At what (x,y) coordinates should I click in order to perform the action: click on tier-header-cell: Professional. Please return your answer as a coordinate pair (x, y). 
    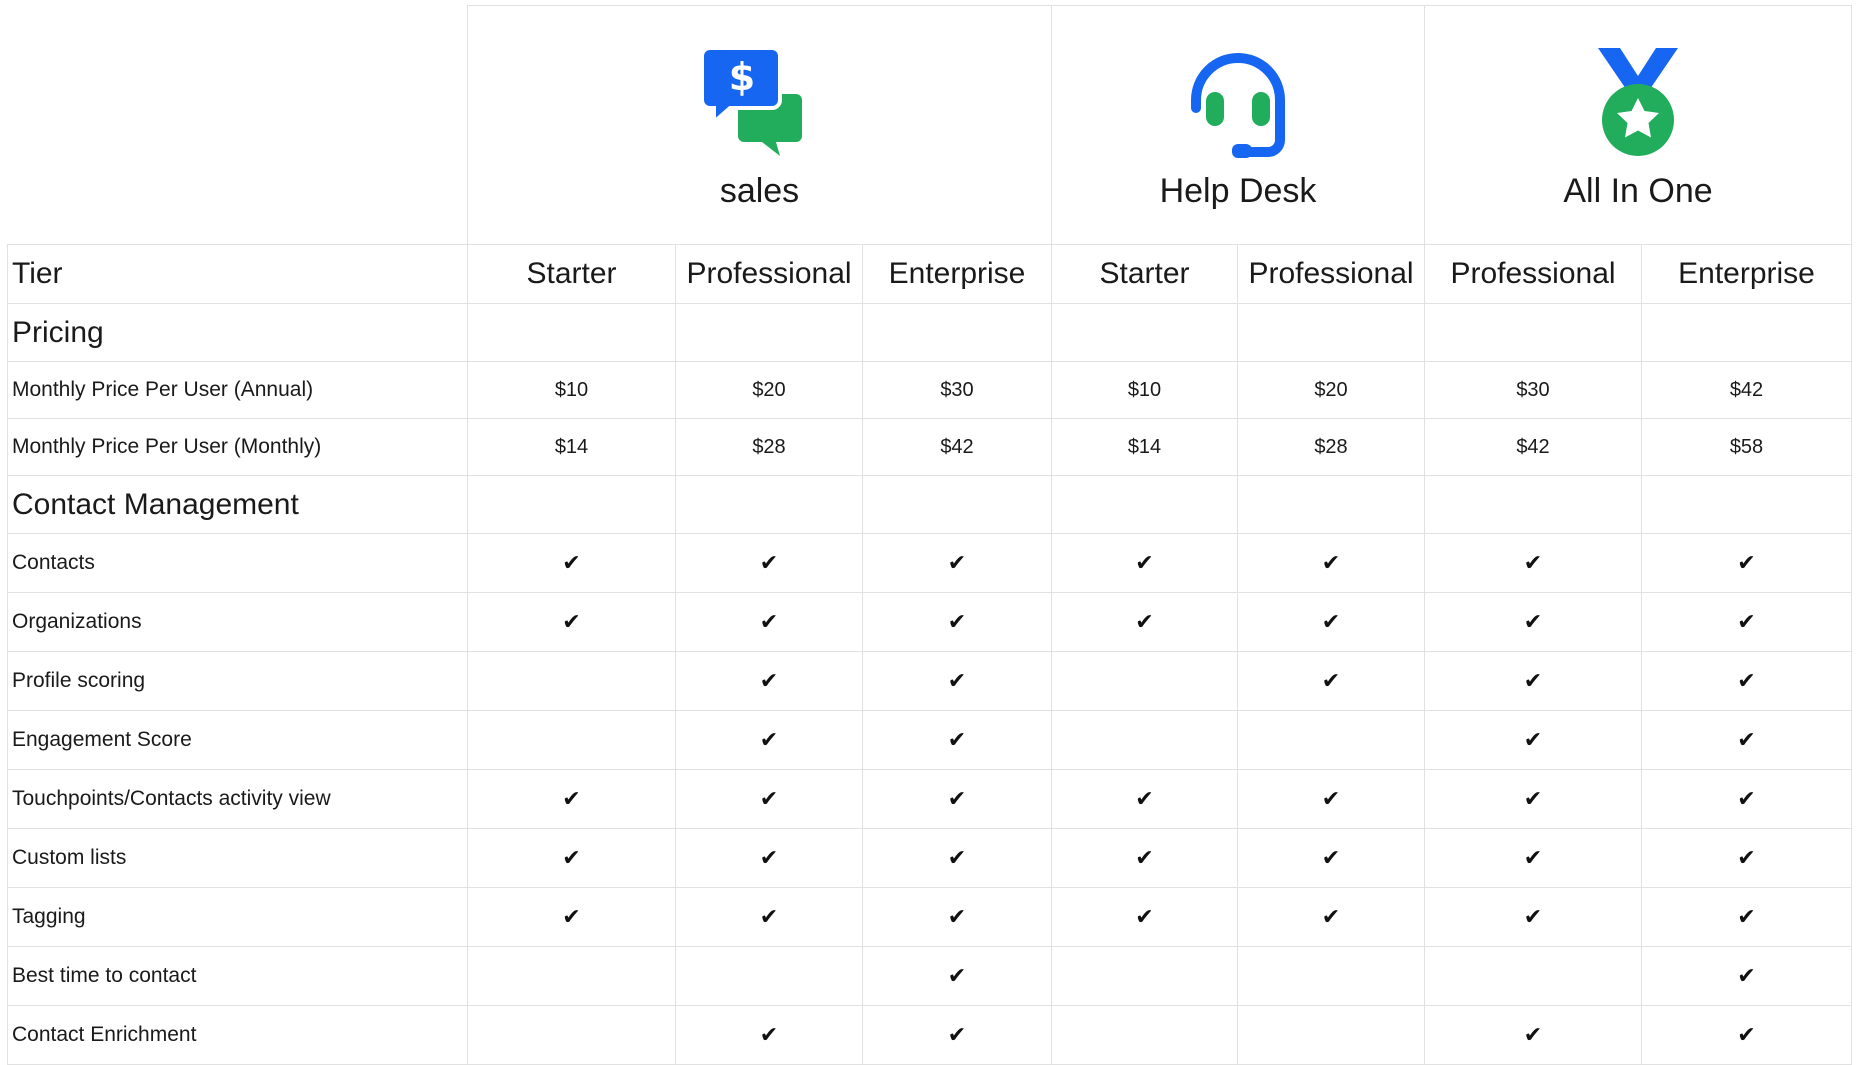
    Looking at the image, I should click on (1331, 274).